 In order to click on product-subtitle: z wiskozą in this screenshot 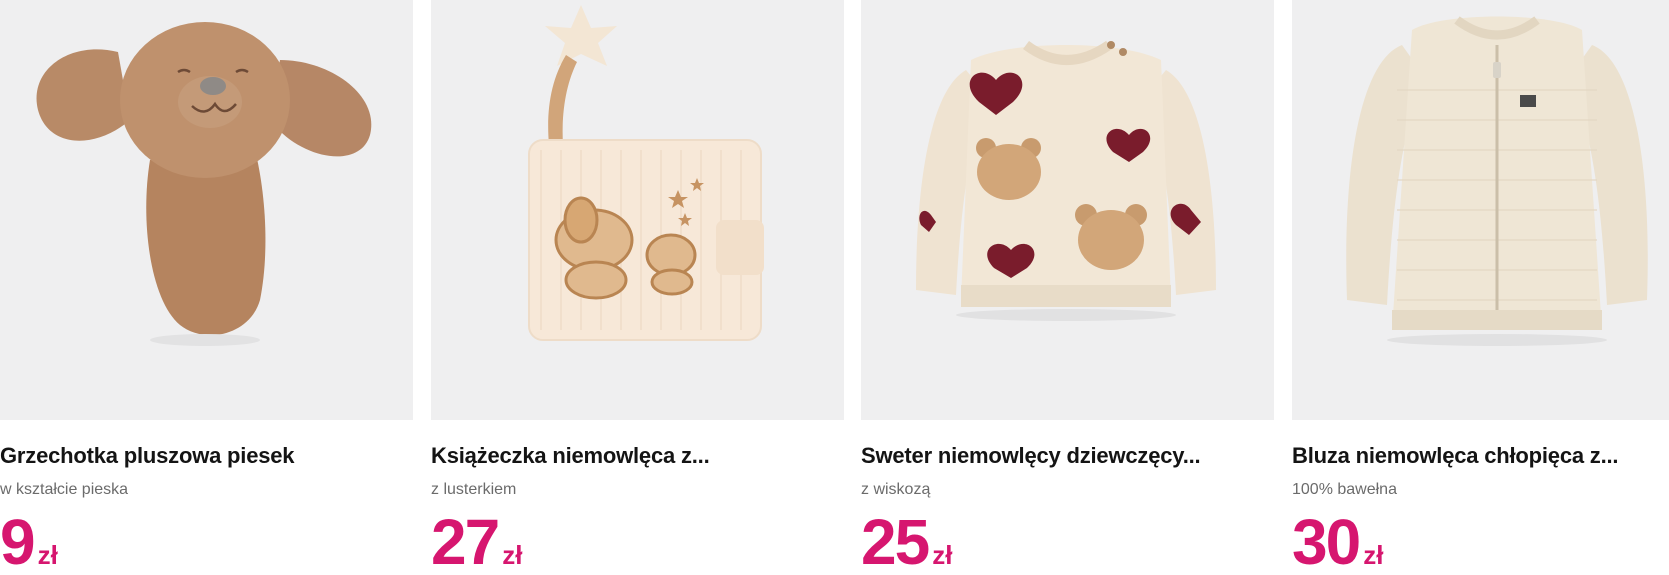, I will do `click(896, 489)`.